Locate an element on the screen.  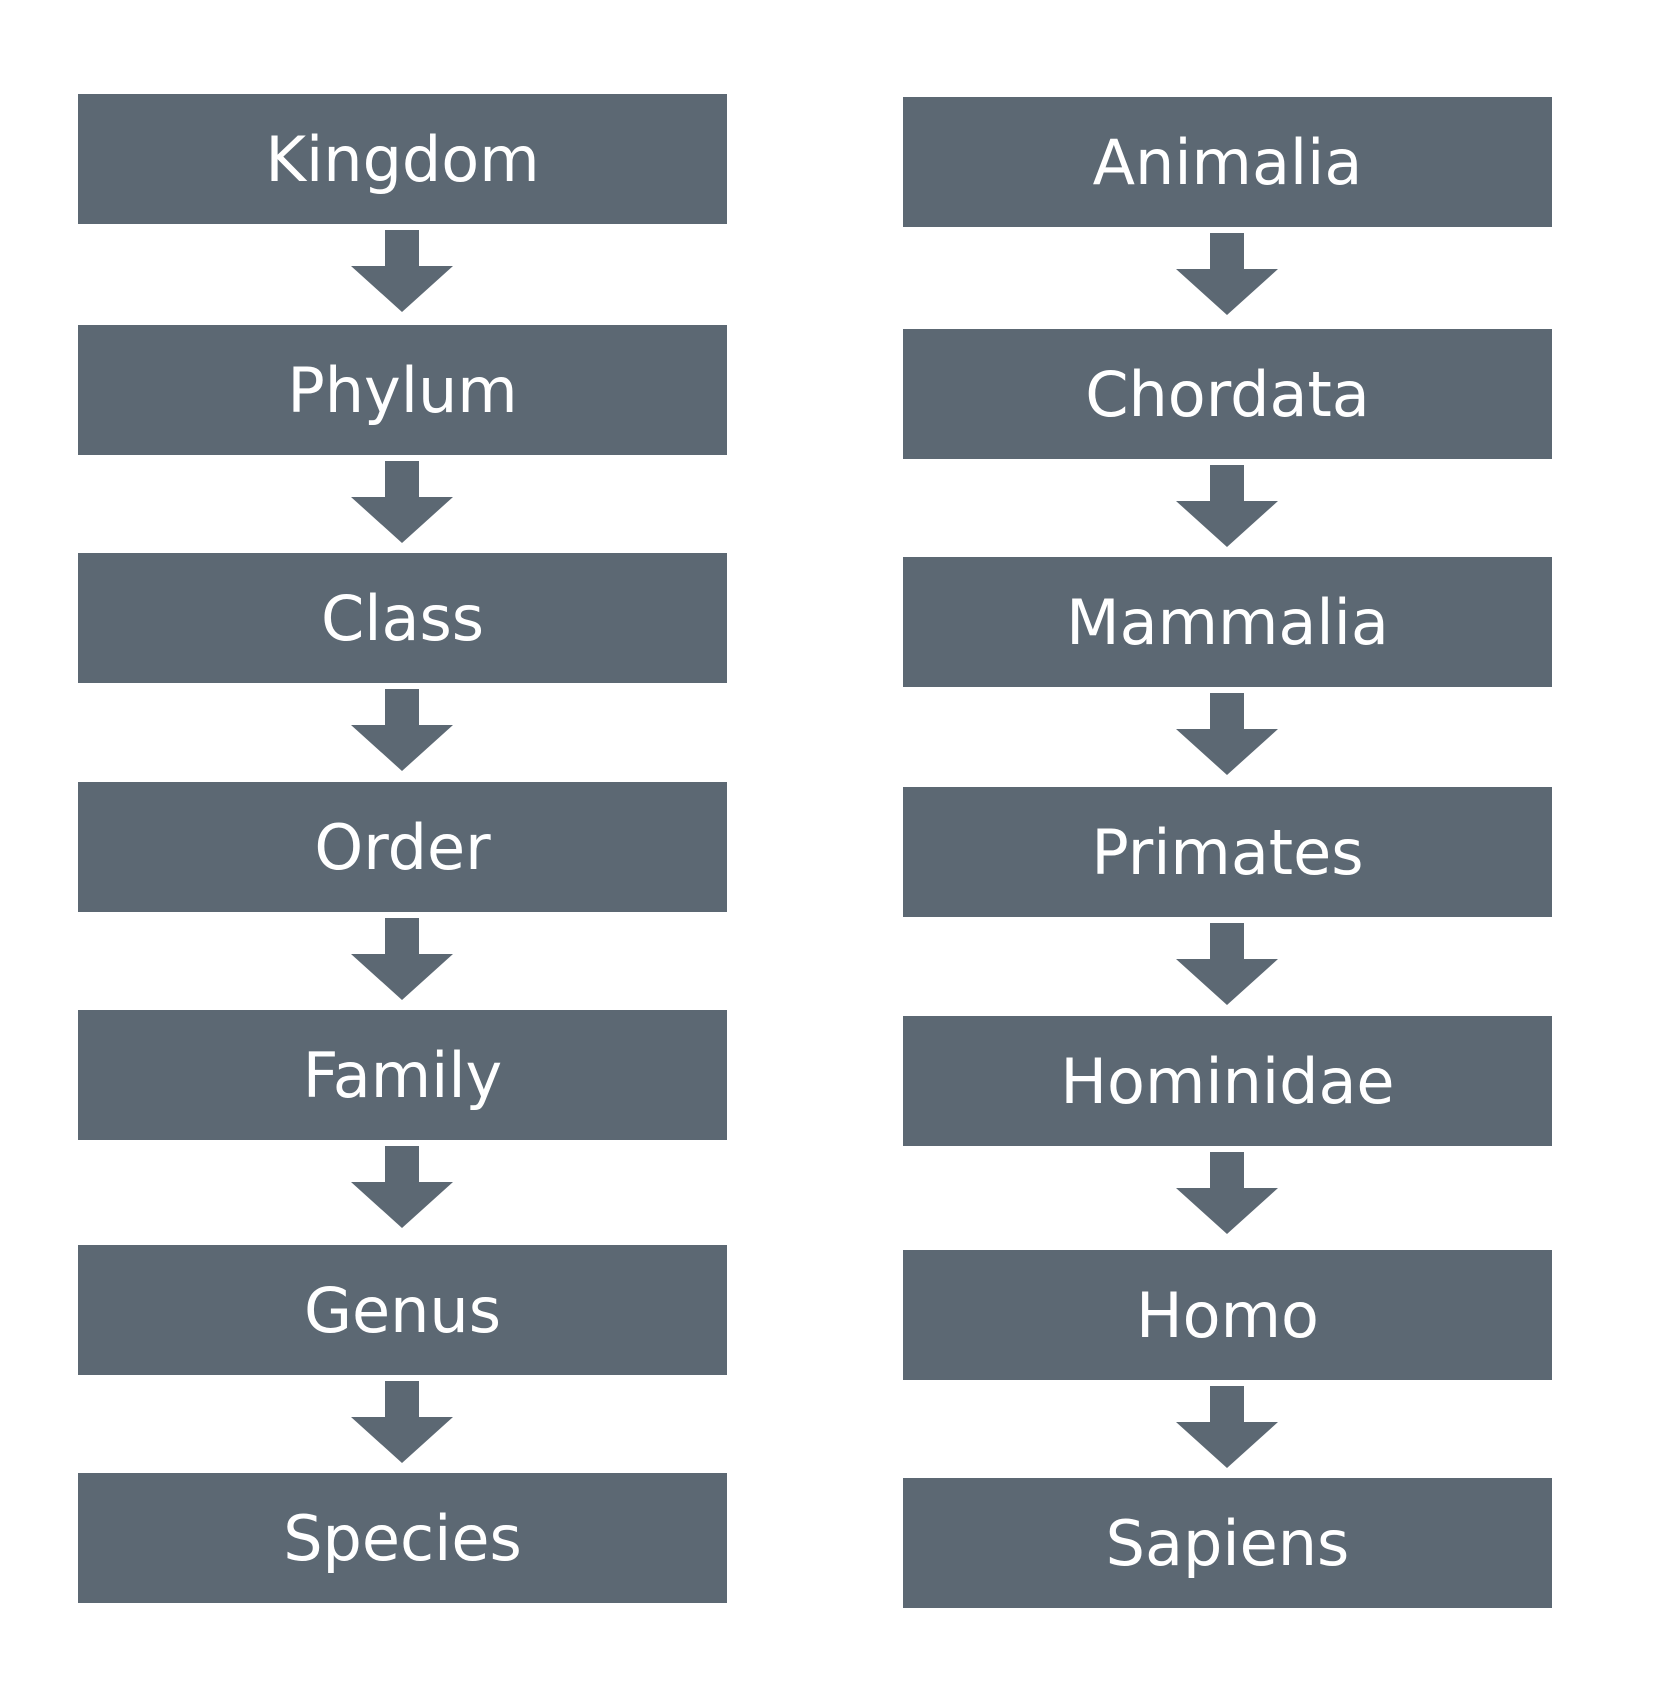
rank-label: Genus is located at coordinates (402, 1310).